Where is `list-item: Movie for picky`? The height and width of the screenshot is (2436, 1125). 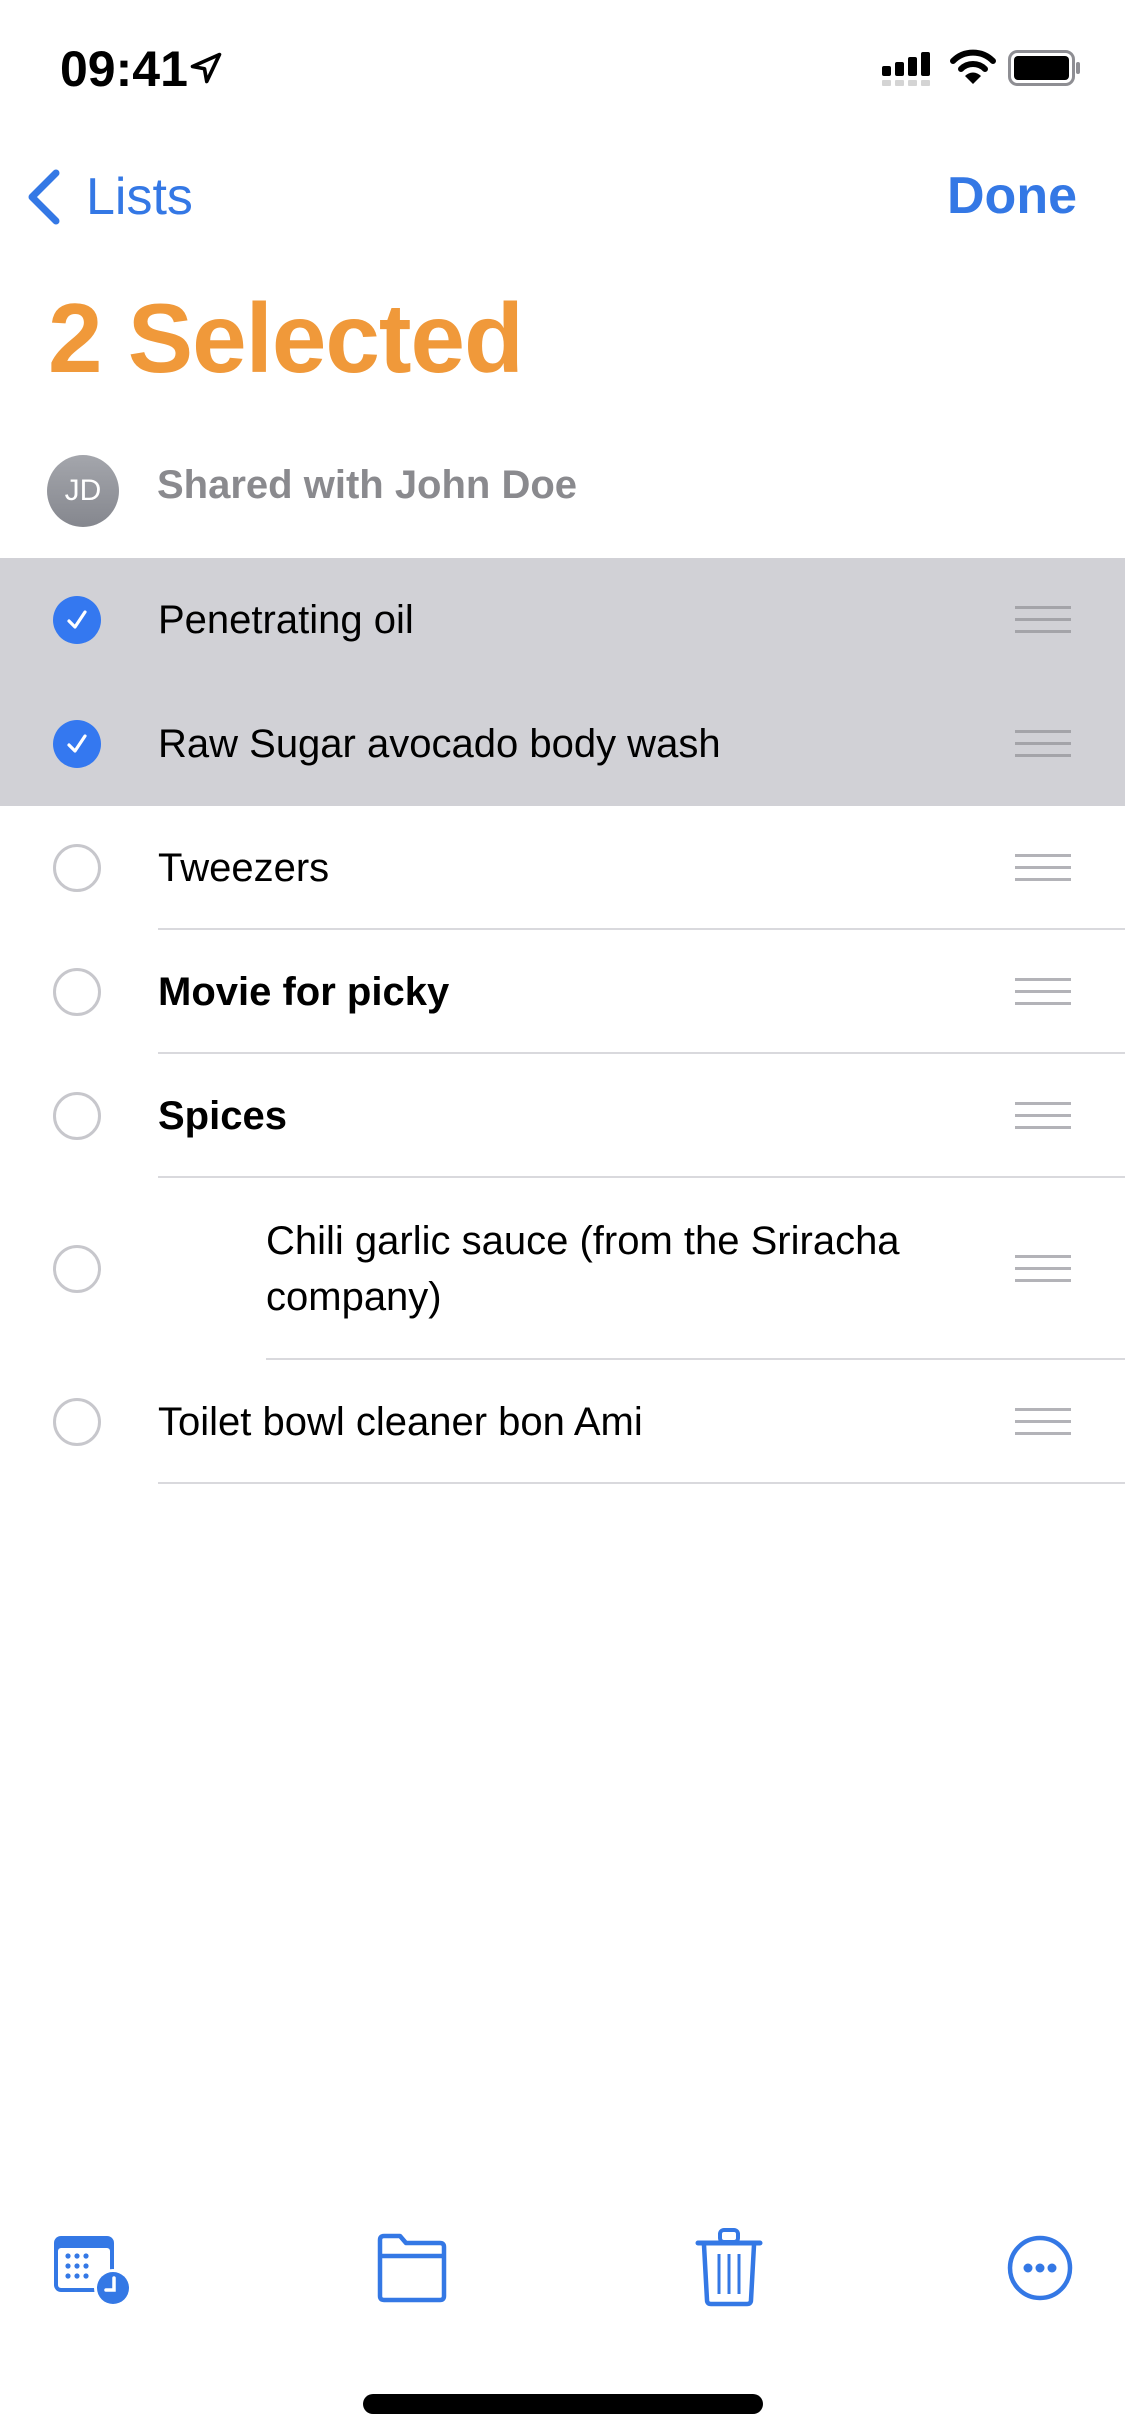 list-item: Movie for picky is located at coordinates (562, 992).